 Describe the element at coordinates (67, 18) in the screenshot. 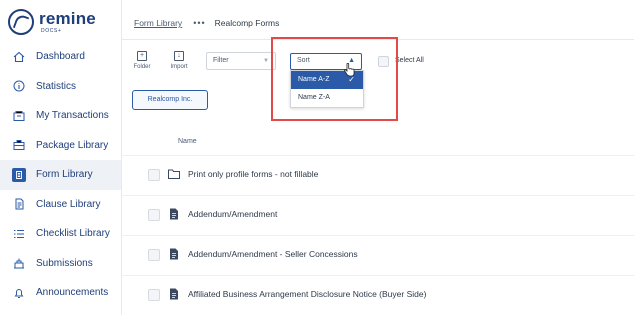

I see `logo-text: remine` at that location.